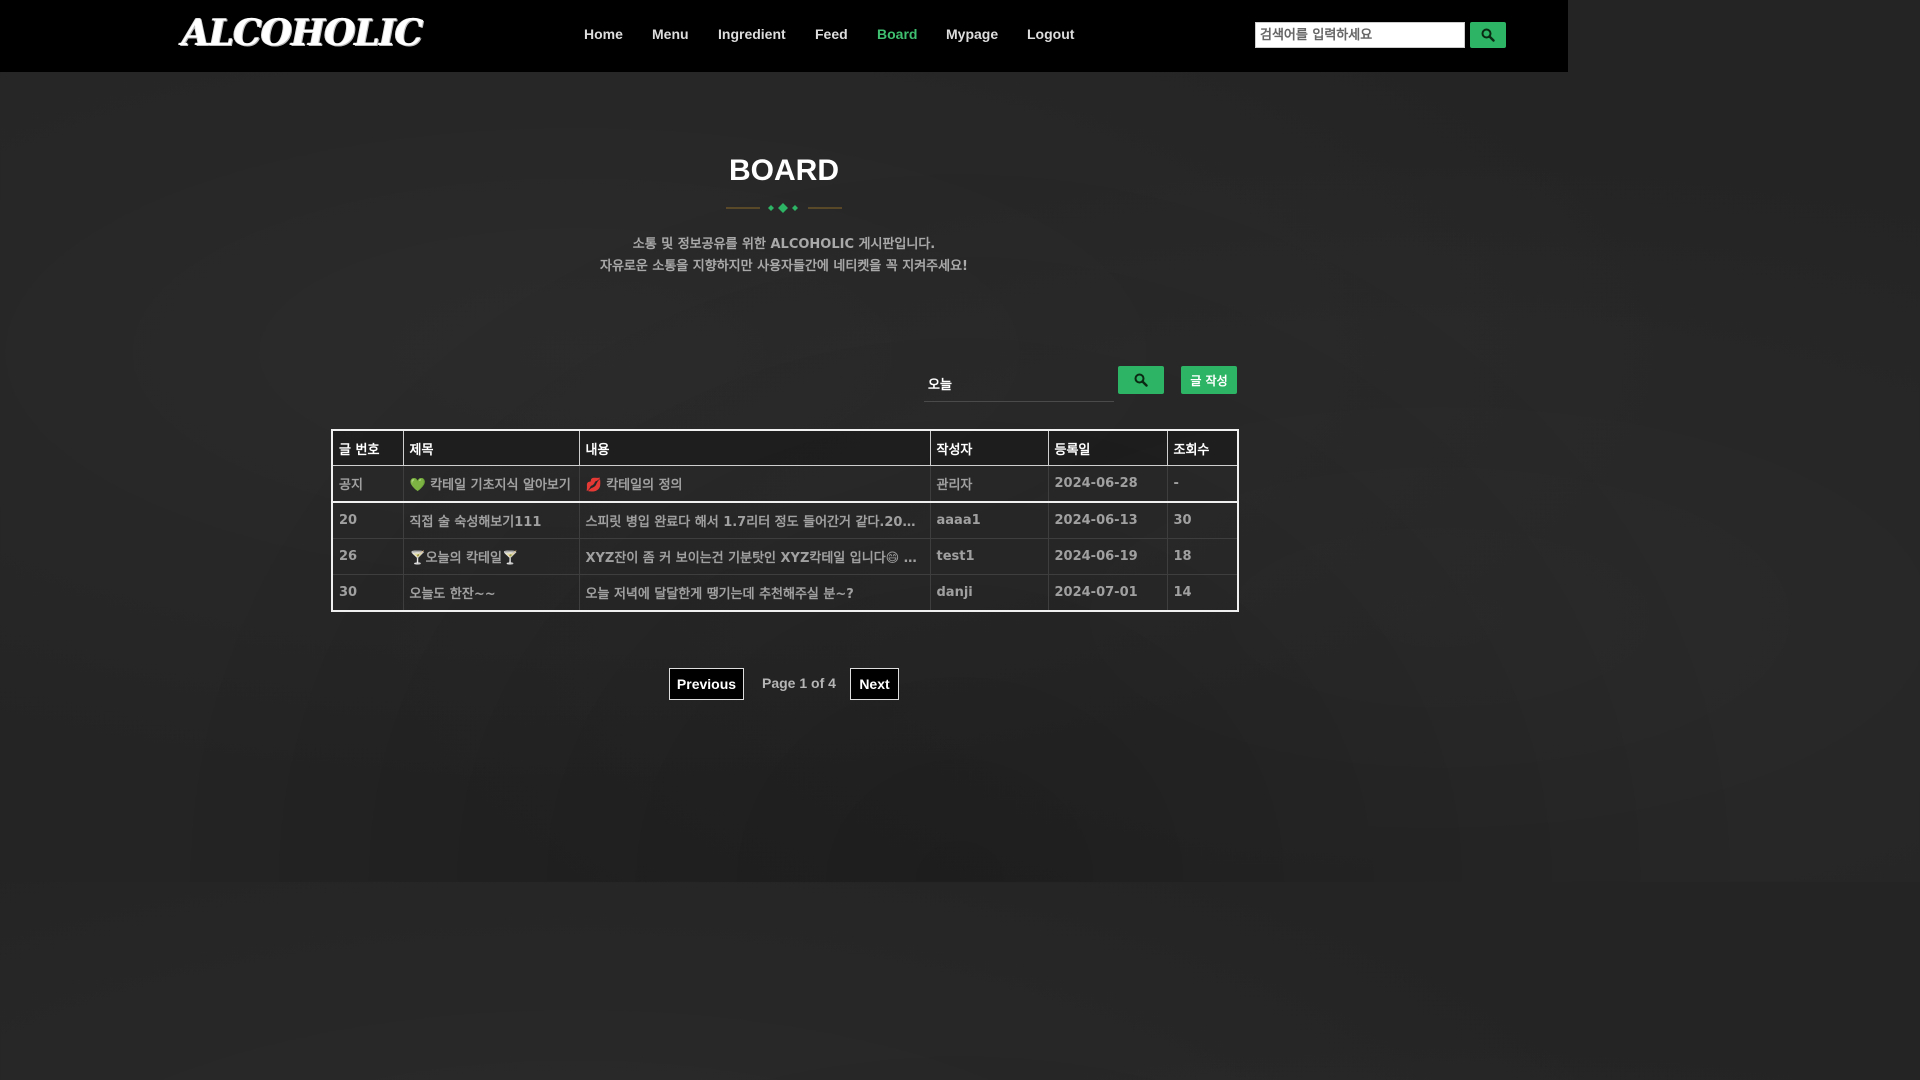  I want to click on nav-board: Board, so click(897, 34).